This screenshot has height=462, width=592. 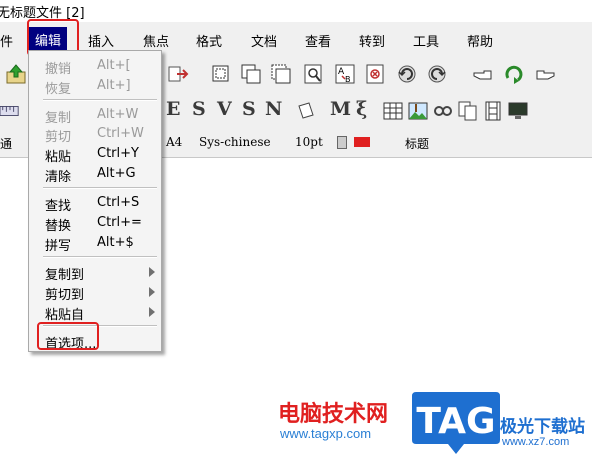 What do you see at coordinates (326, 433) in the screenshot?
I see `watermark-url: www.tagxp.com` at bounding box center [326, 433].